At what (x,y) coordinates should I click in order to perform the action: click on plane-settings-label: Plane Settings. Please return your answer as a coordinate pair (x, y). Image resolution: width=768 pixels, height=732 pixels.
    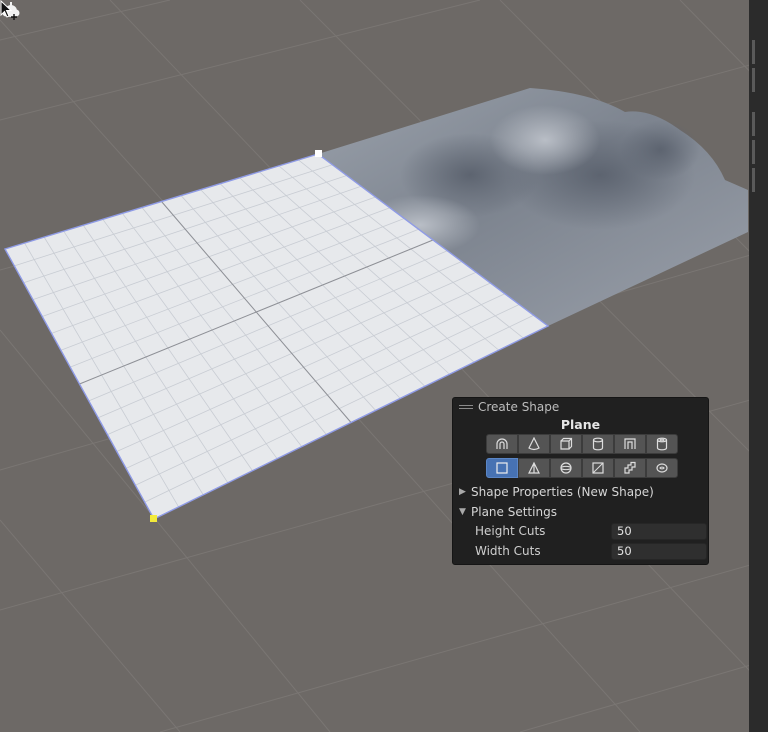
    Looking at the image, I should click on (514, 512).